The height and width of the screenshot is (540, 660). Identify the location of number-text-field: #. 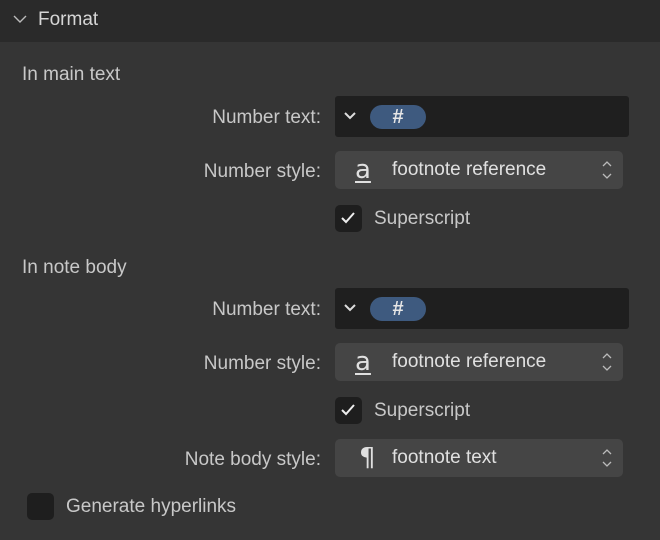
(482, 116).